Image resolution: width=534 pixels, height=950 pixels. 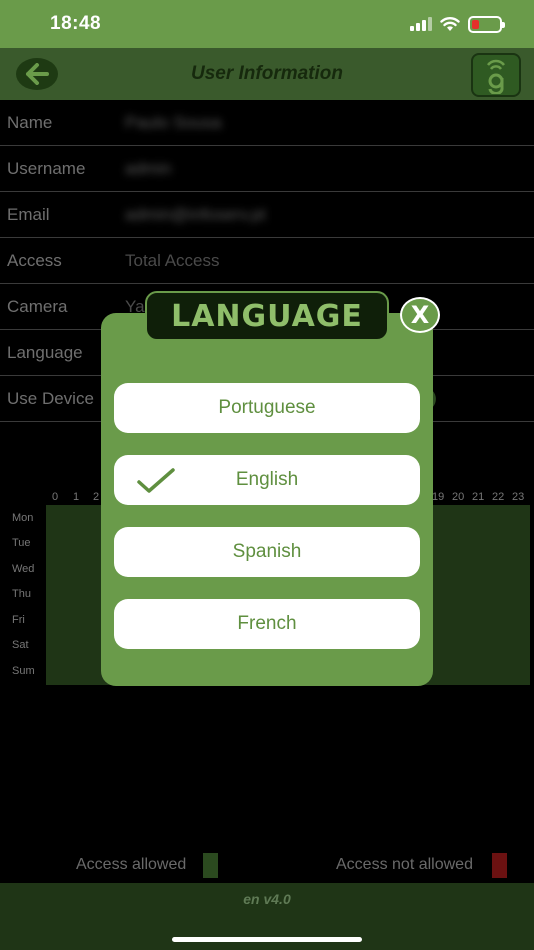 I want to click on status-time: 18:48, so click(x=76, y=23).